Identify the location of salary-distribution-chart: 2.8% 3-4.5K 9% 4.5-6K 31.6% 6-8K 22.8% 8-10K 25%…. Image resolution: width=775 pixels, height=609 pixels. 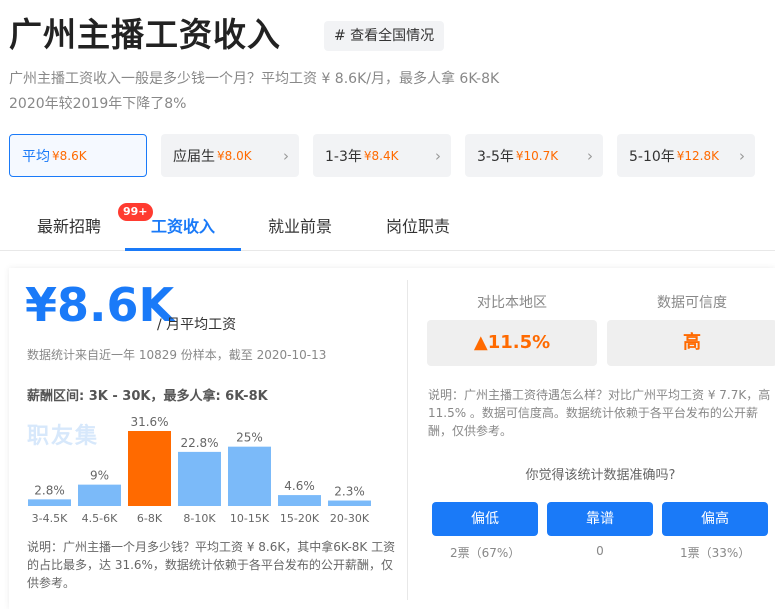
(199, 470).